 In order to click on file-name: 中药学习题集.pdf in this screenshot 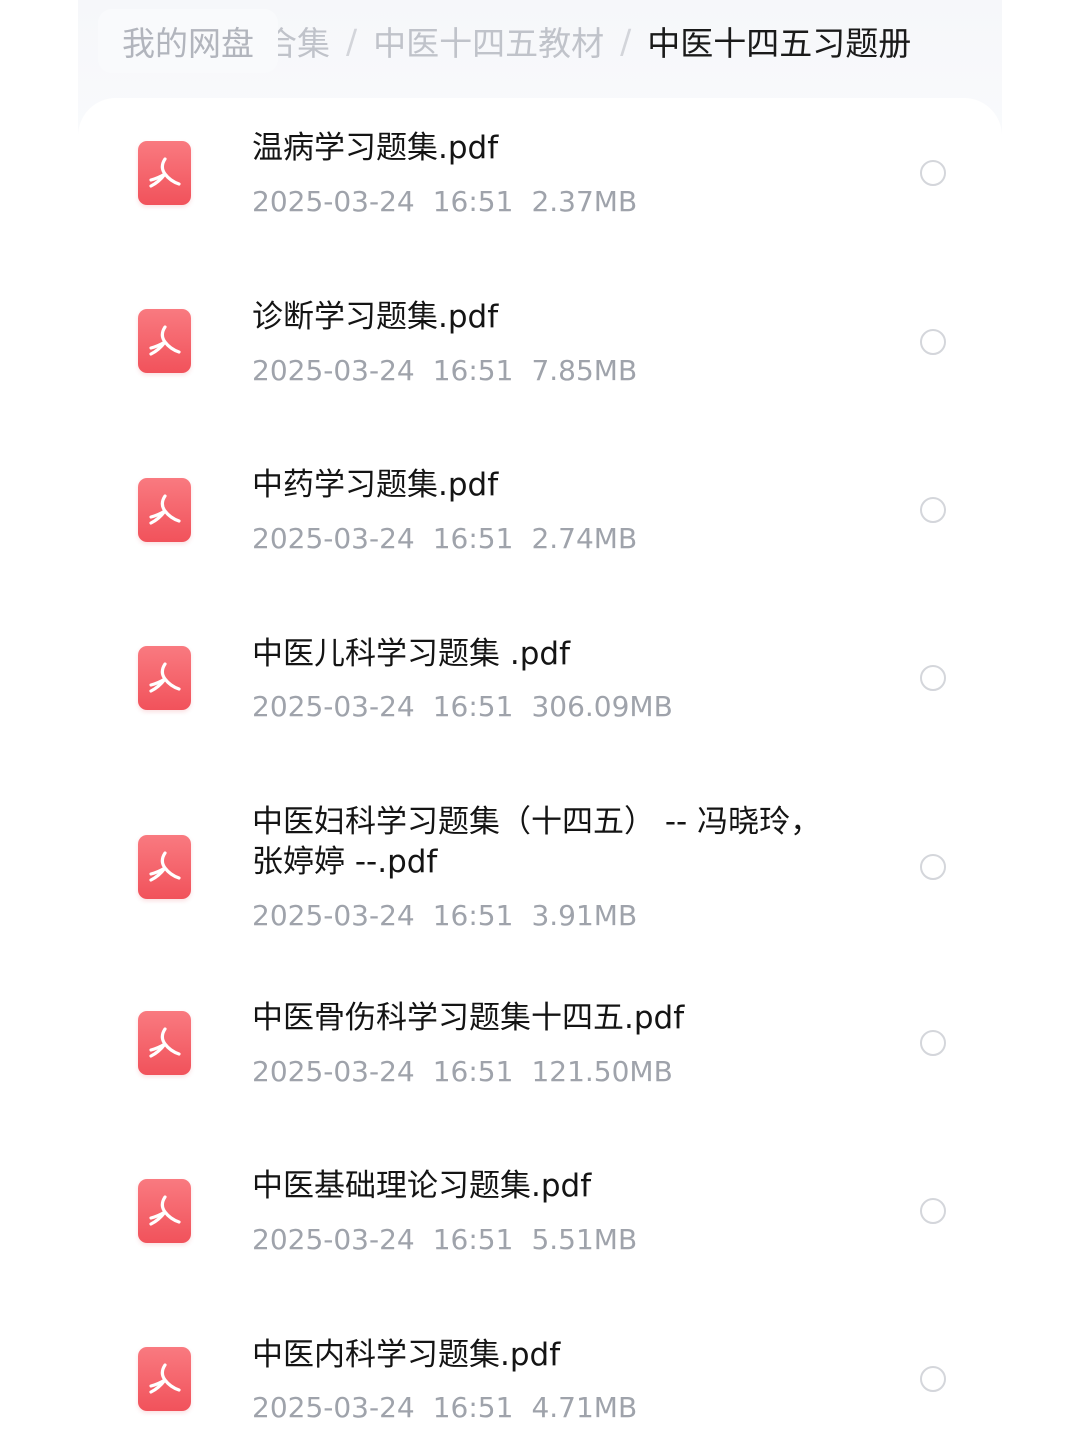, I will do `click(375, 485)`.